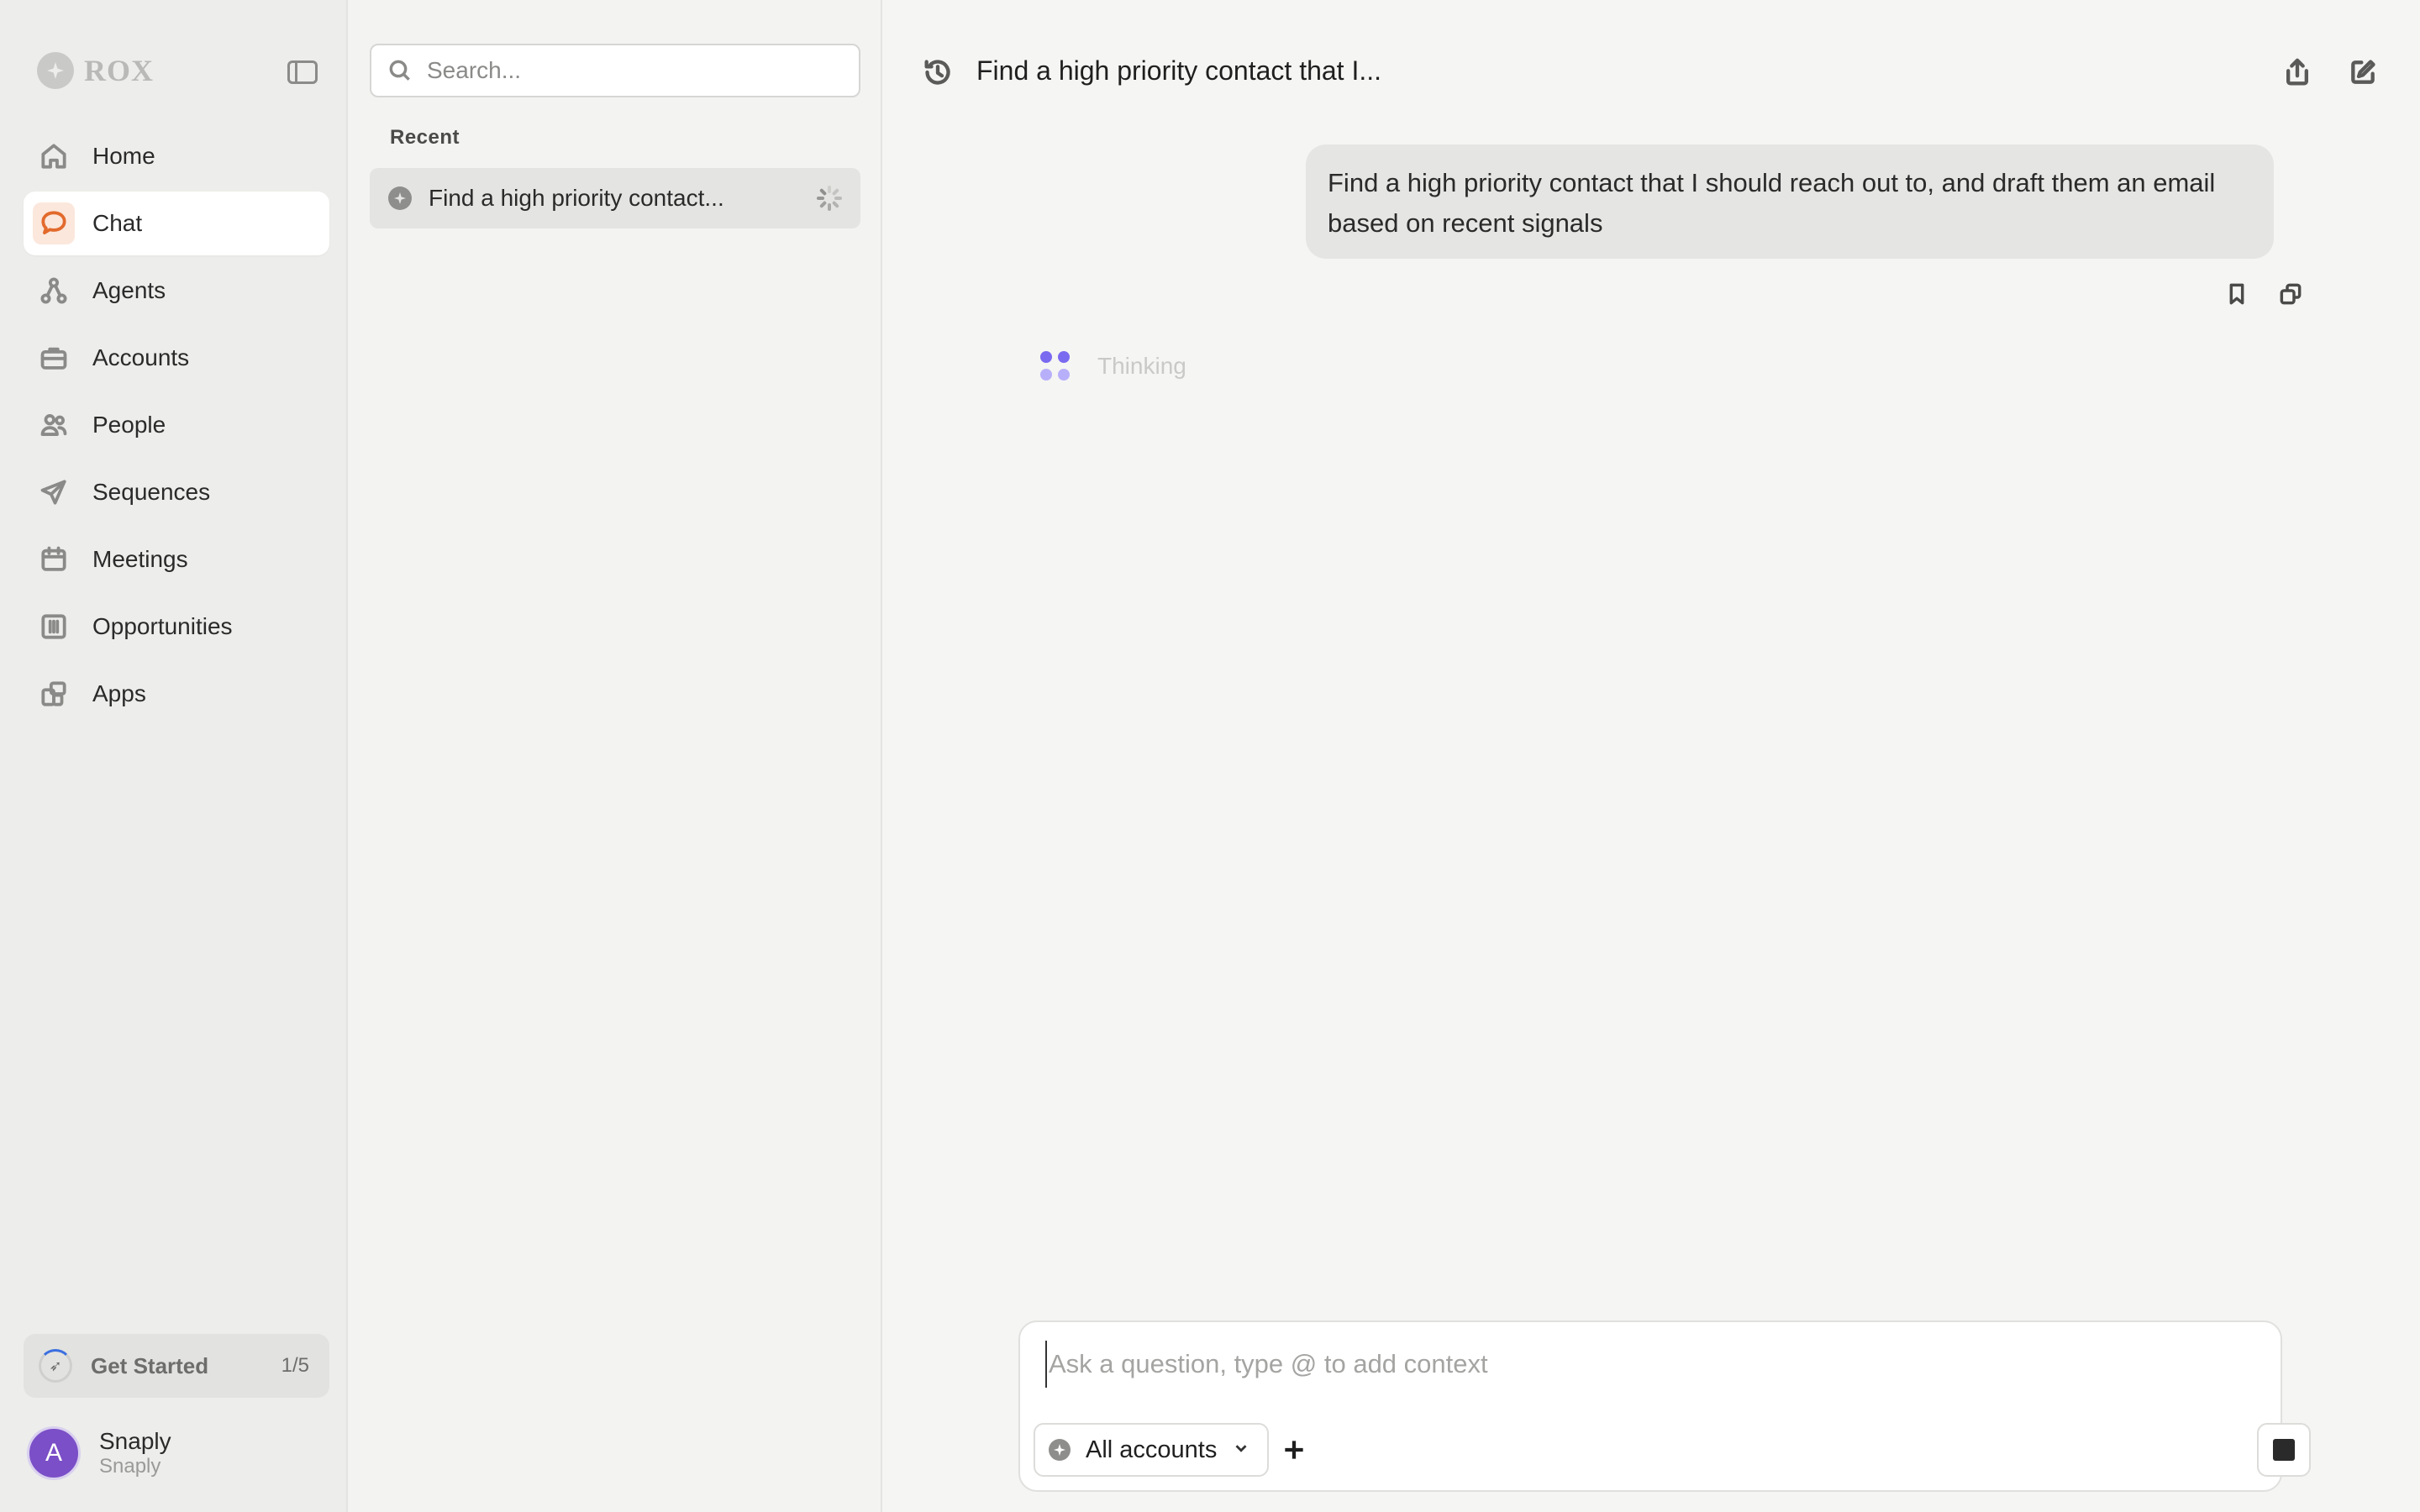  I want to click on chevron-down-icon, so click(1241, 1450).